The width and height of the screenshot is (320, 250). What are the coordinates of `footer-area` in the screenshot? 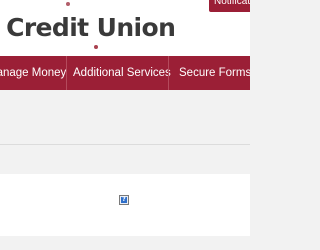 It's located at (125, 243).